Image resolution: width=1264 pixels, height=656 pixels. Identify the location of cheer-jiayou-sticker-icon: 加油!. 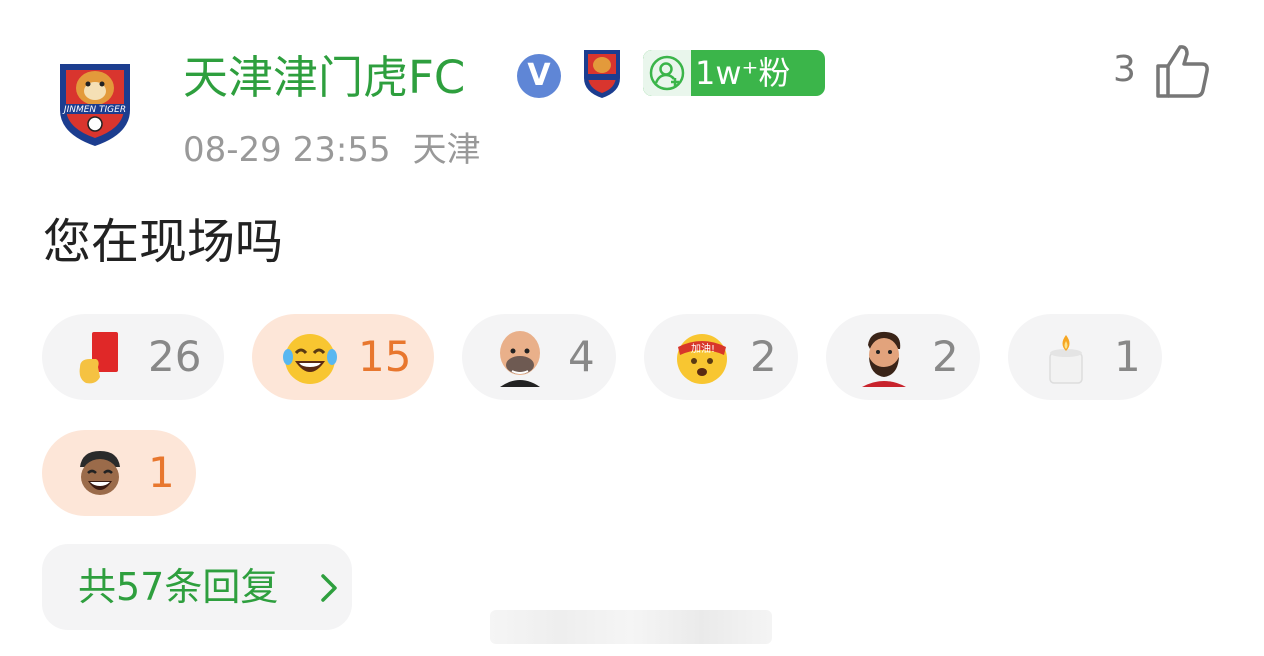
(702, 357).